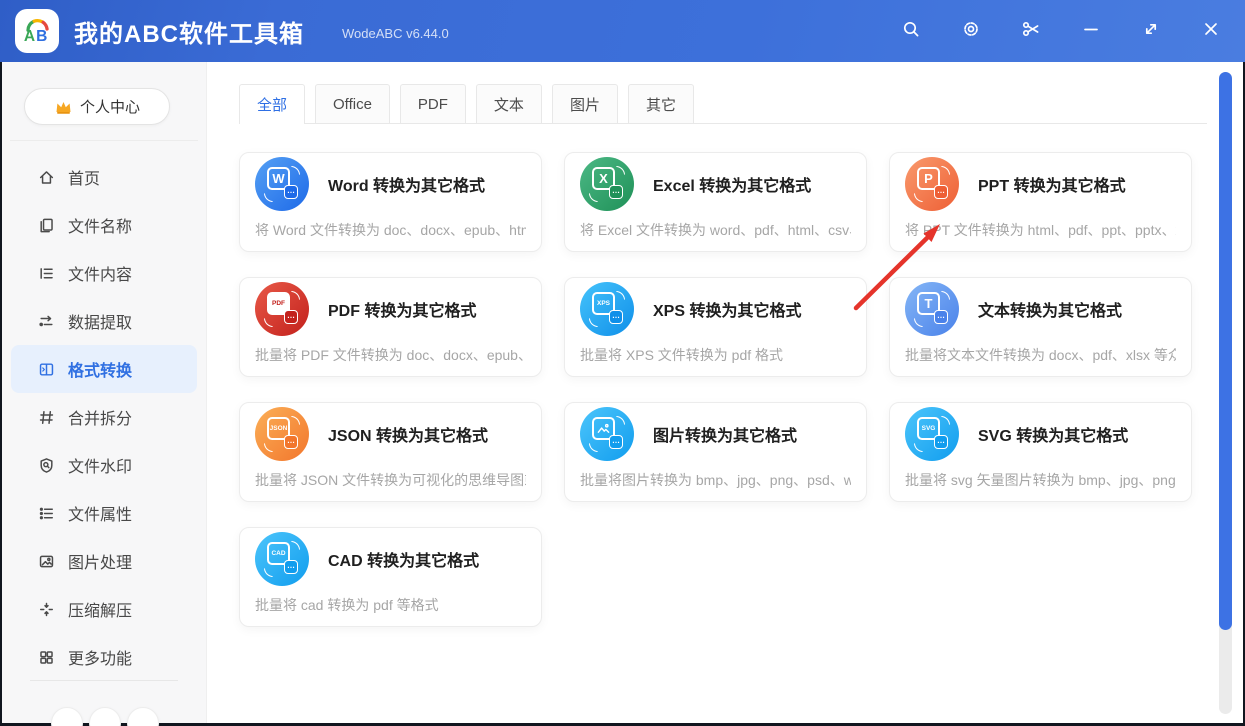 This screenshot has width=1245, height=726. Describe the element at coordinates (104, 273) in the screenshot. I see `sidebar-item-file-content: 文件内容` at that location.